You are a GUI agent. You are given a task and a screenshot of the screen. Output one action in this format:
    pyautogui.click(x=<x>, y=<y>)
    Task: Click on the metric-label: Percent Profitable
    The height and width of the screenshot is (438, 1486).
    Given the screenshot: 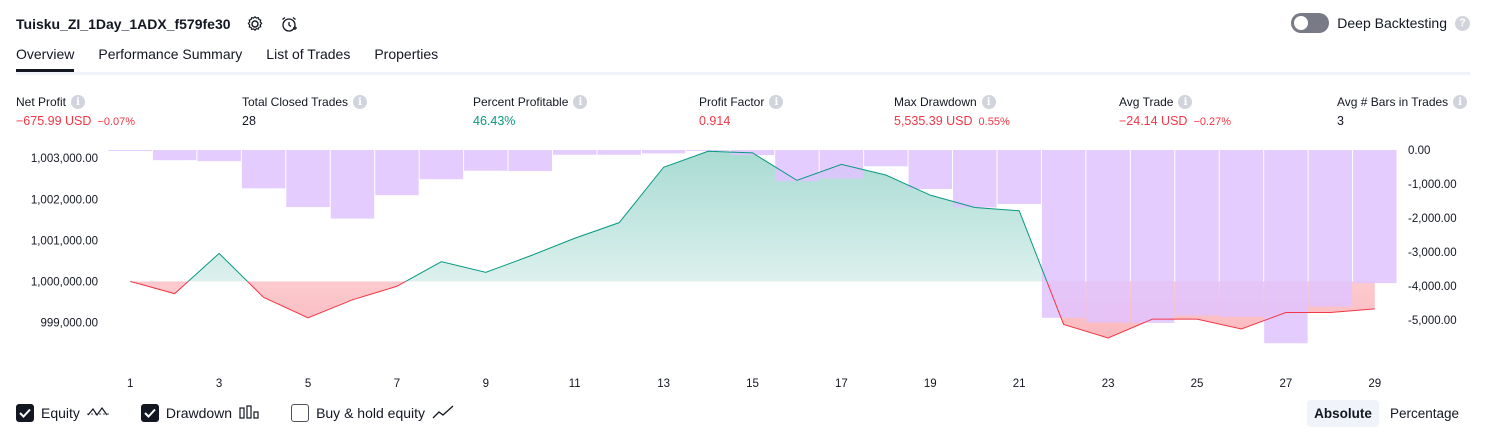 What is the action you would take?
    pyautogui.click(x=521, y=102)
    